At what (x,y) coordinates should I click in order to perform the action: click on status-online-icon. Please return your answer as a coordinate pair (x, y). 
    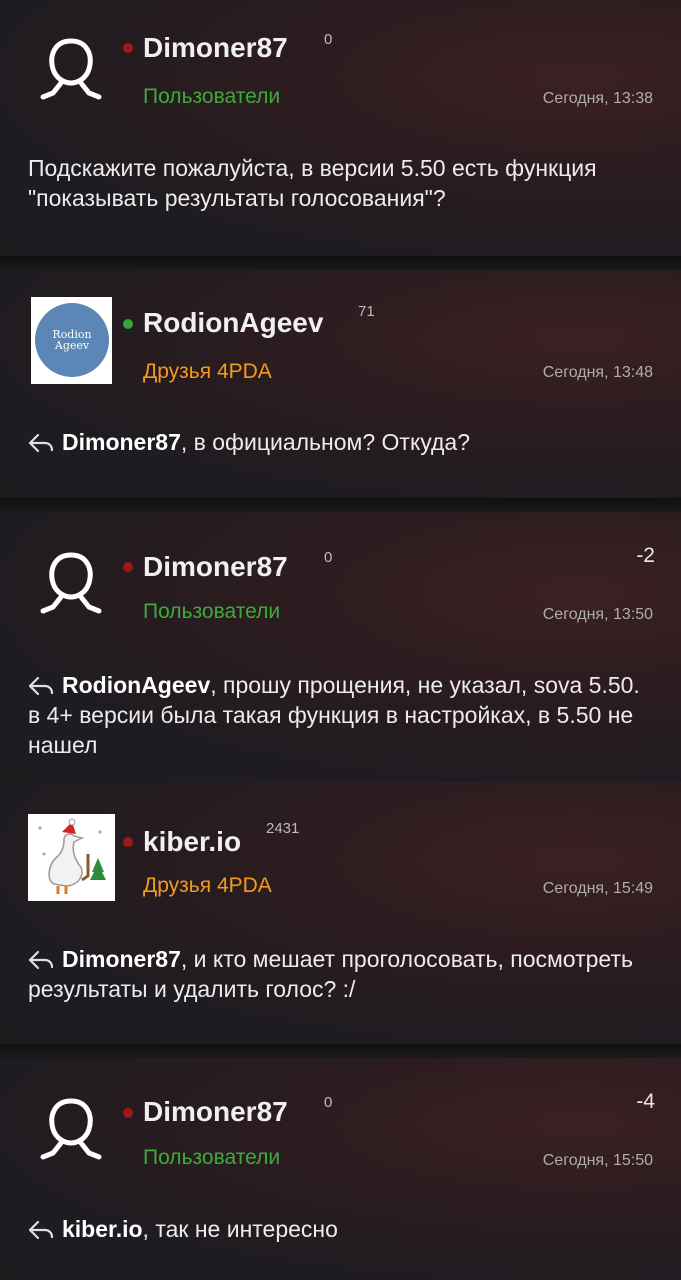
    Looking at the image, I should click on (128, 324).